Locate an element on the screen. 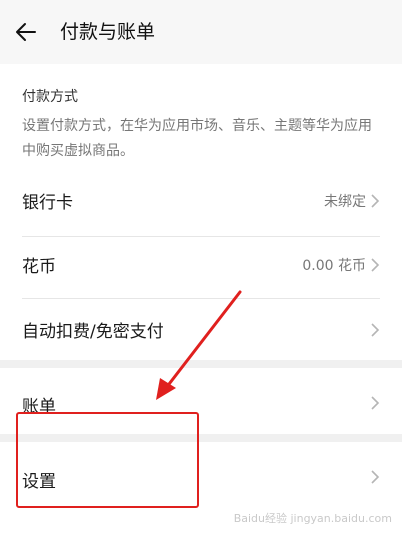 This screenshot has height=534, width=402. settings-label: 设置 is located at coordinates (39, 482).